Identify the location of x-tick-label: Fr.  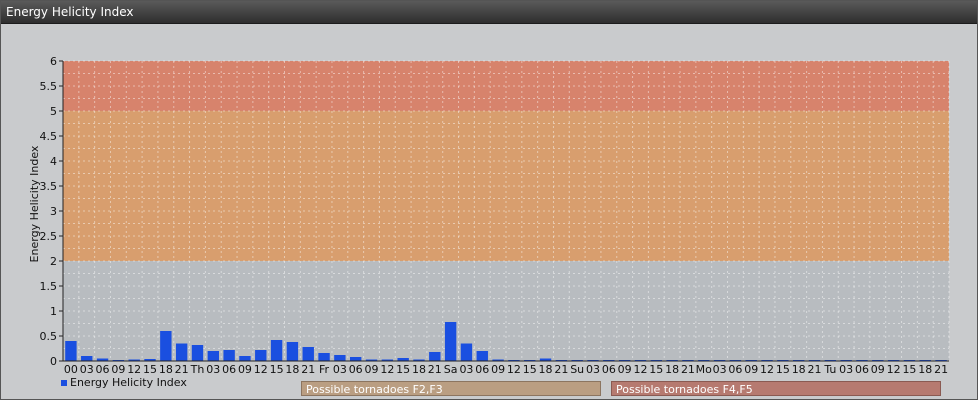
(324, 369).